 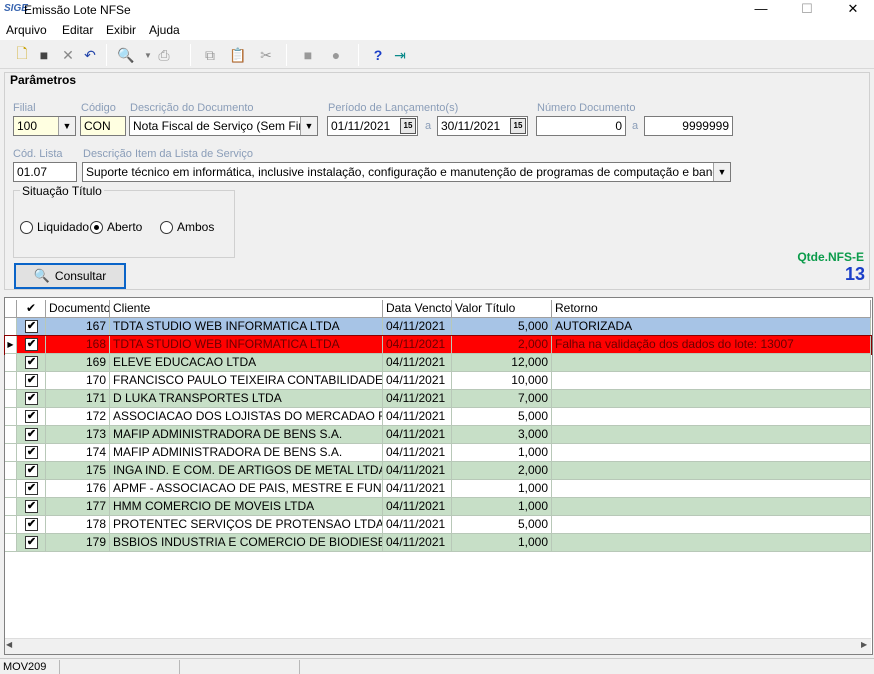 What do you see at coordinates (246, 309) in the screenshot?
I see `col-cliente: Cliente` at bounding box center [246, 309].